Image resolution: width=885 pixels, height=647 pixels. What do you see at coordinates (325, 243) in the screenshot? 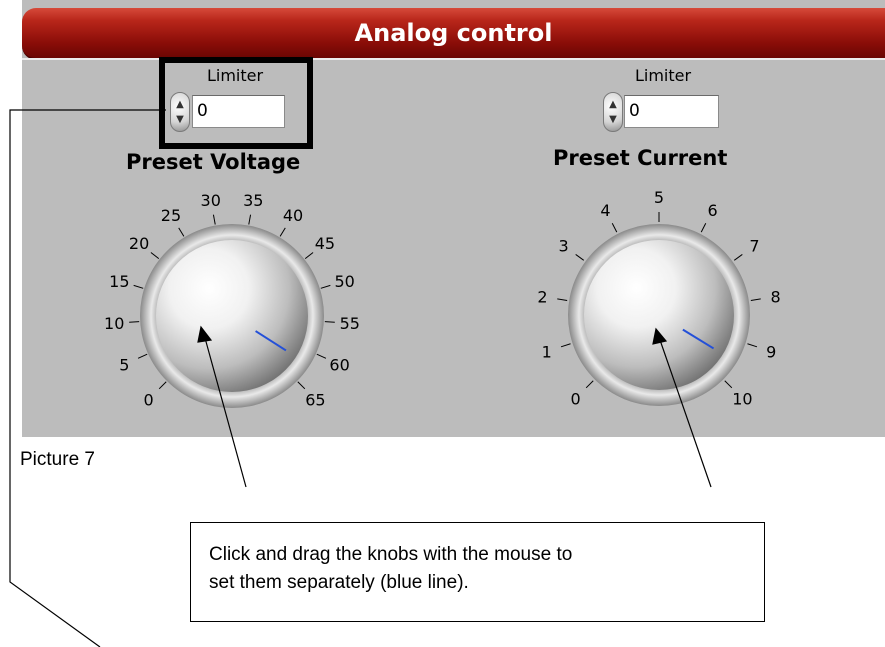
I see `voltage-scale-label: 45` at bounding box center [325, 243].